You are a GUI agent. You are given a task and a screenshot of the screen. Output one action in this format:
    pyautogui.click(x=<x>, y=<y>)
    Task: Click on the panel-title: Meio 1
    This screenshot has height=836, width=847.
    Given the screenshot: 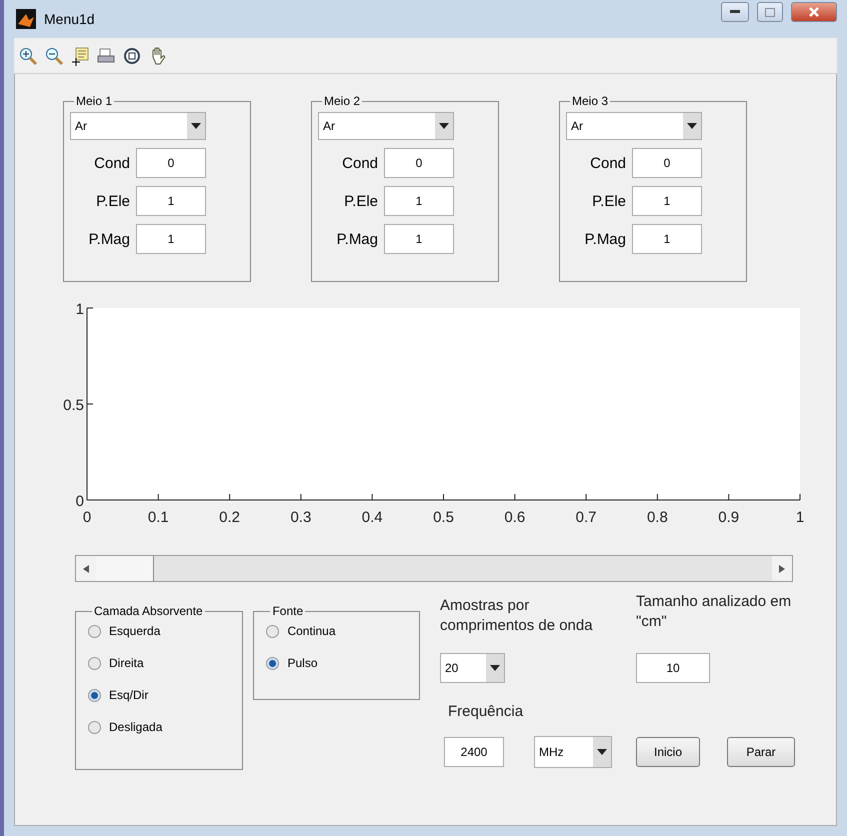 What is the action you would take?
    pyautogui.click(x=94, y=101)
    